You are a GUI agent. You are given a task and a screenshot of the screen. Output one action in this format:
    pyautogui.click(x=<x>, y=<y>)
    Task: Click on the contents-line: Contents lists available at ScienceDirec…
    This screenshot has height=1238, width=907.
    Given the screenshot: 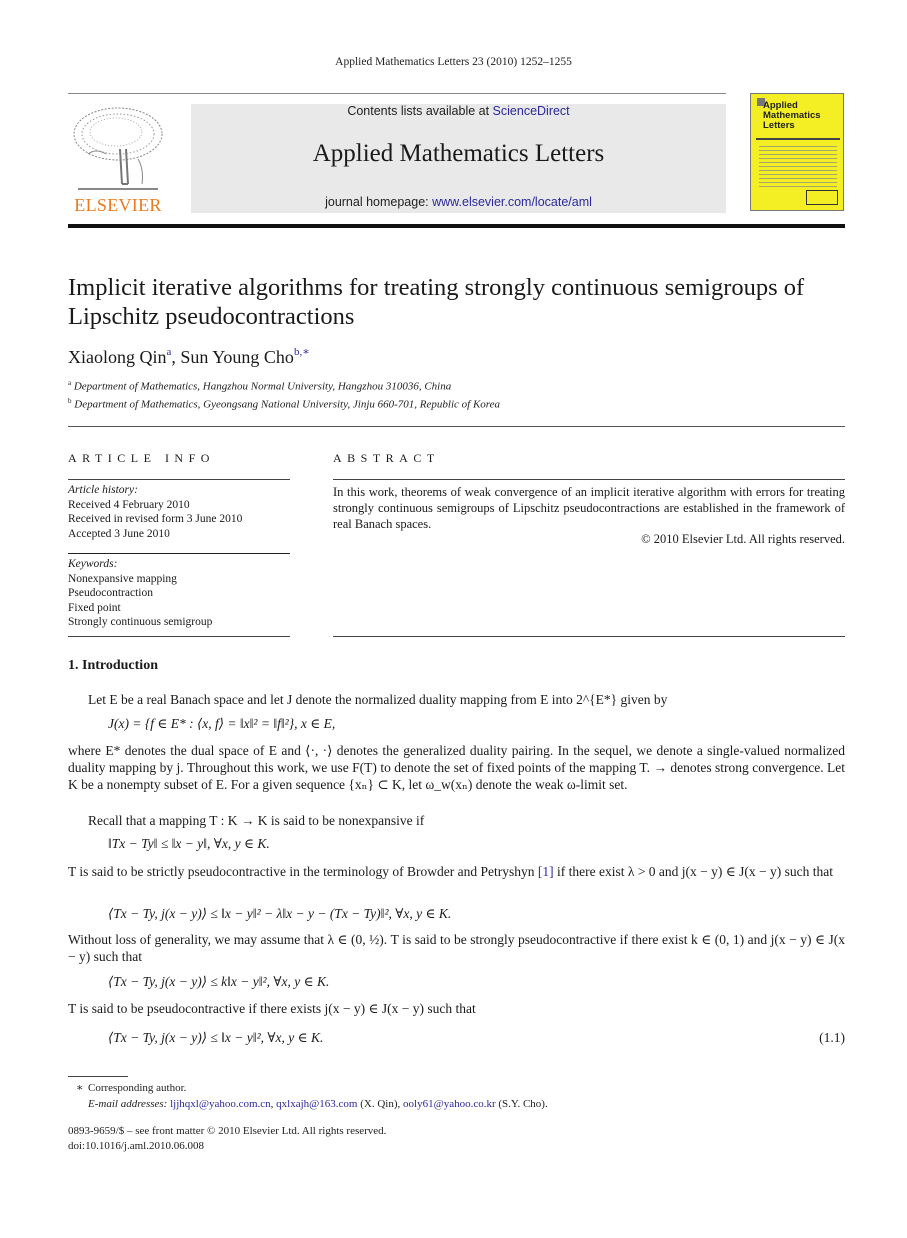 What is the action you would take?
    pyautogui.click(x=458, y=111)
    